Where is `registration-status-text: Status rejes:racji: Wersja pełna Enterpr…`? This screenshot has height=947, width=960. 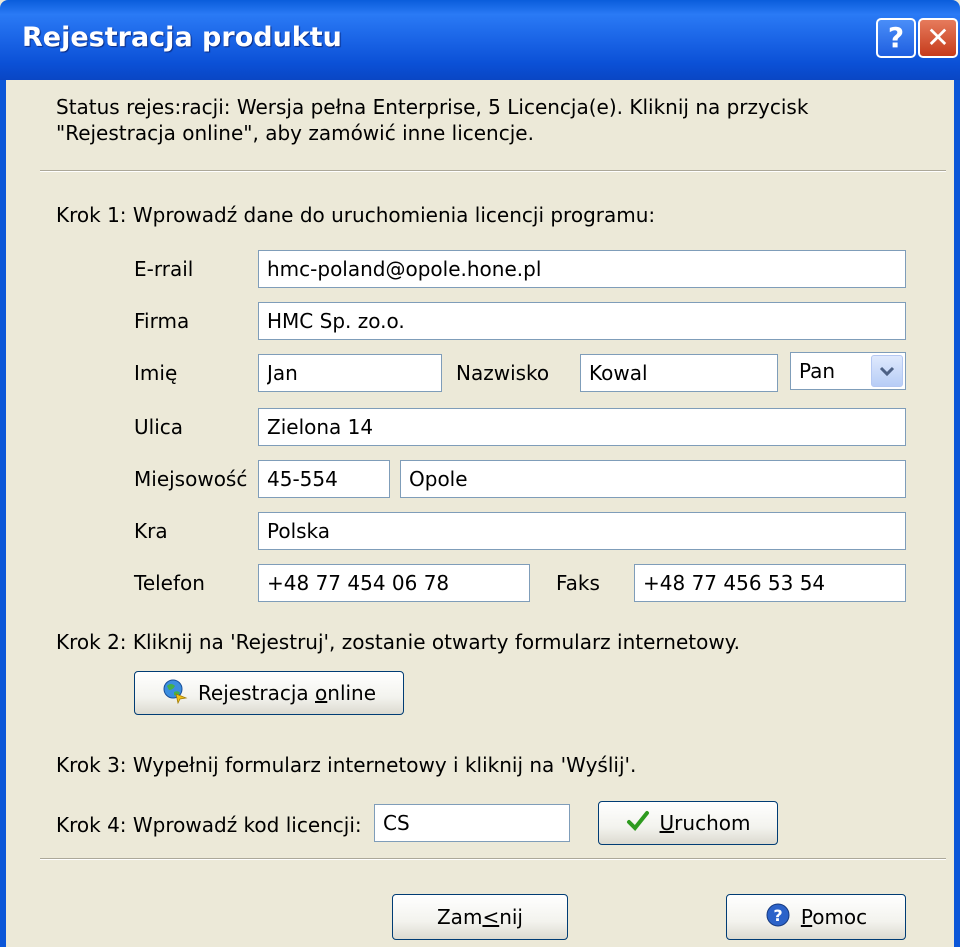
registration-status-text: Status rejes:racji: Wersja pełna Enterpr… is located at coordinates (432, 120).